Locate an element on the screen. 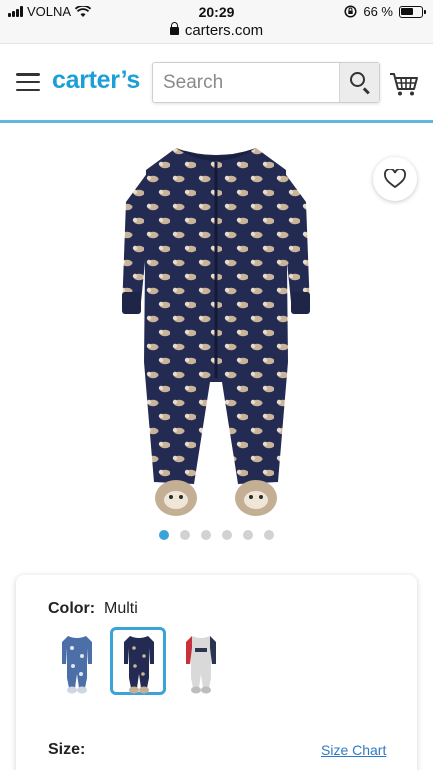 The image size is (433, 770). cart-icon is located at coordinates (404, 84).